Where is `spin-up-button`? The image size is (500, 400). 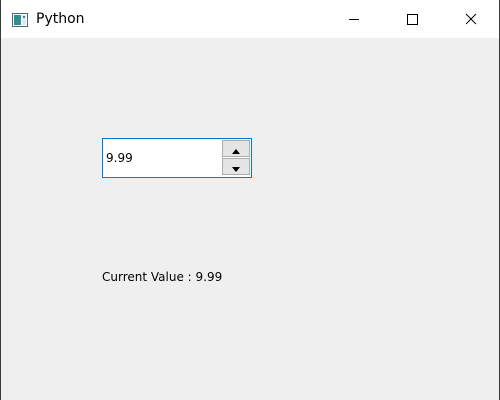
spin-up-button is located at coordinates (236, 148).